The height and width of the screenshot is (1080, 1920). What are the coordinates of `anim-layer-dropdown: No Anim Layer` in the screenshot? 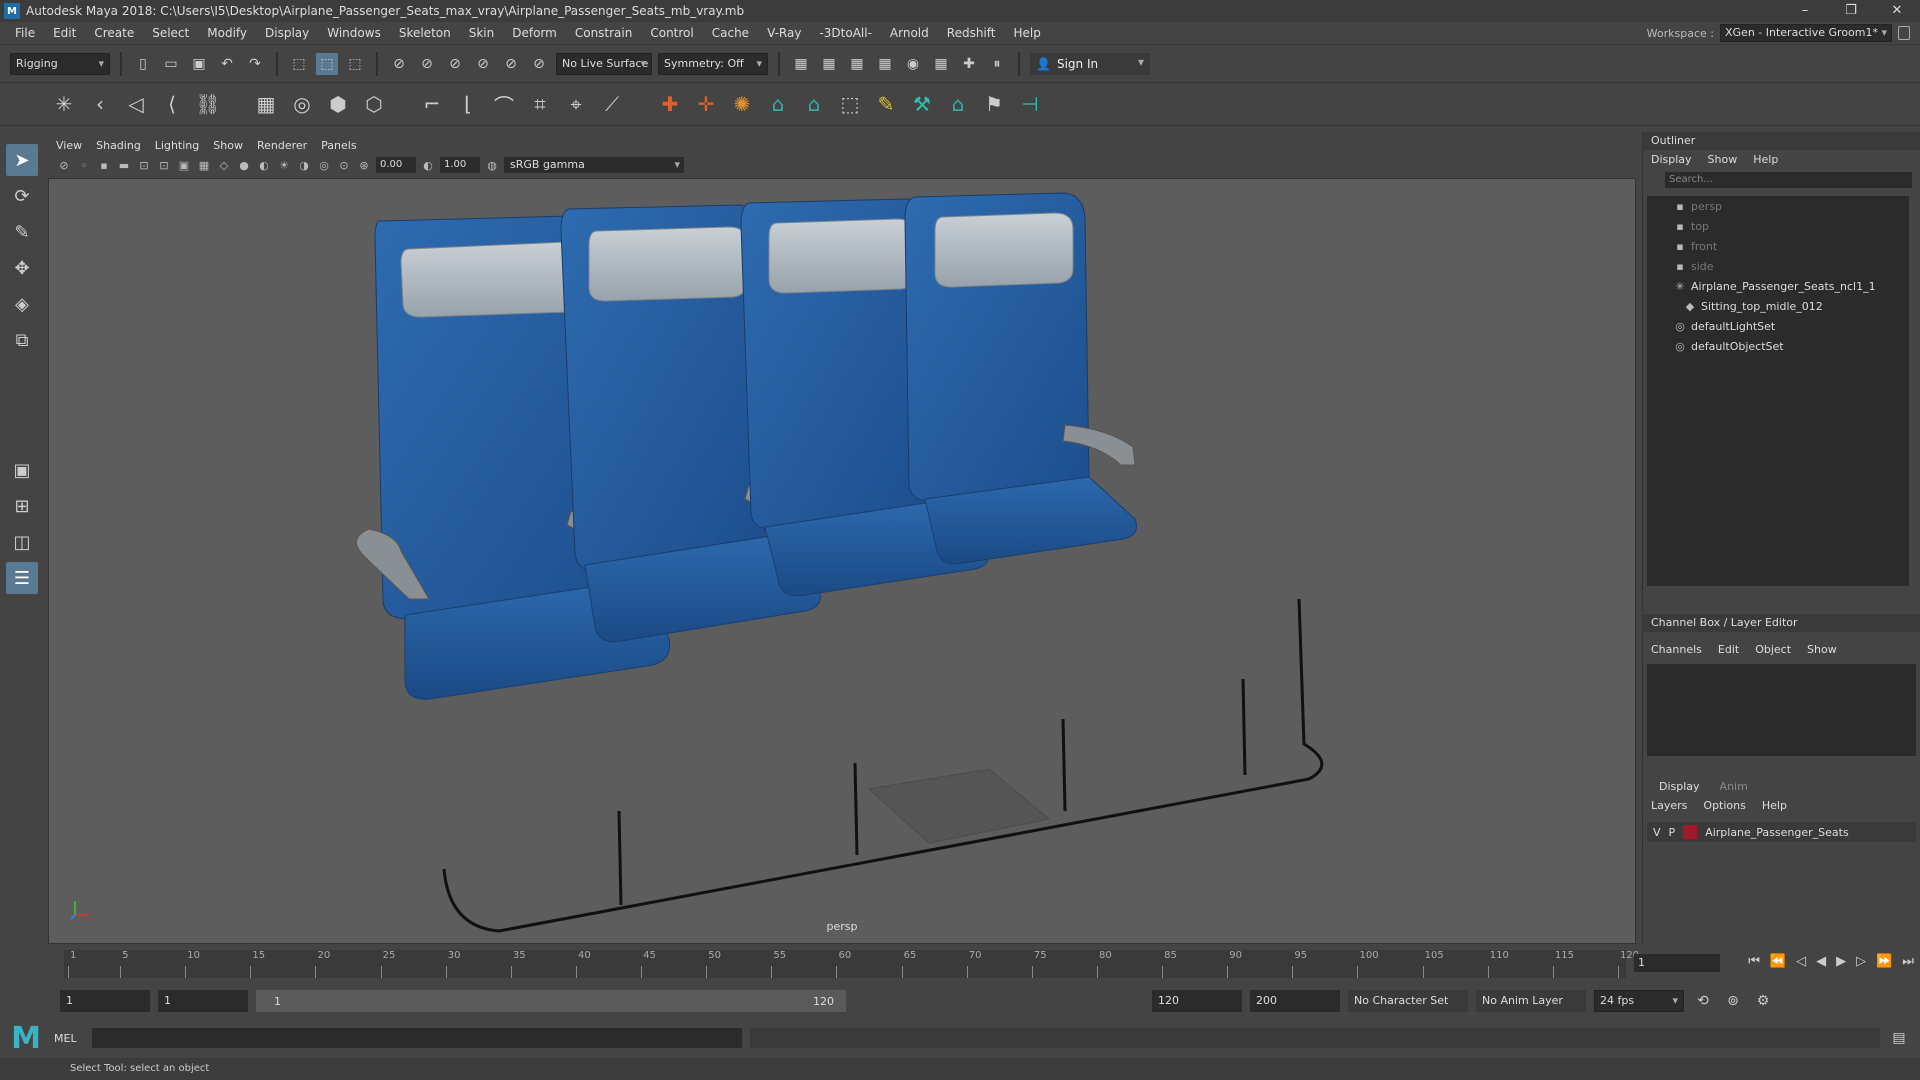 It's located at (1531, 1001).